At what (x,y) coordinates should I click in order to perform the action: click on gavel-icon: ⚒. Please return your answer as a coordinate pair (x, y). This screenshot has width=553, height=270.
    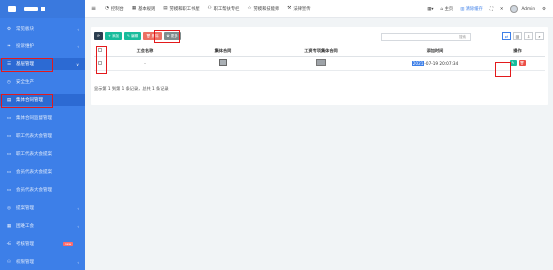
    Looking at the image, I should click on (289, 8).